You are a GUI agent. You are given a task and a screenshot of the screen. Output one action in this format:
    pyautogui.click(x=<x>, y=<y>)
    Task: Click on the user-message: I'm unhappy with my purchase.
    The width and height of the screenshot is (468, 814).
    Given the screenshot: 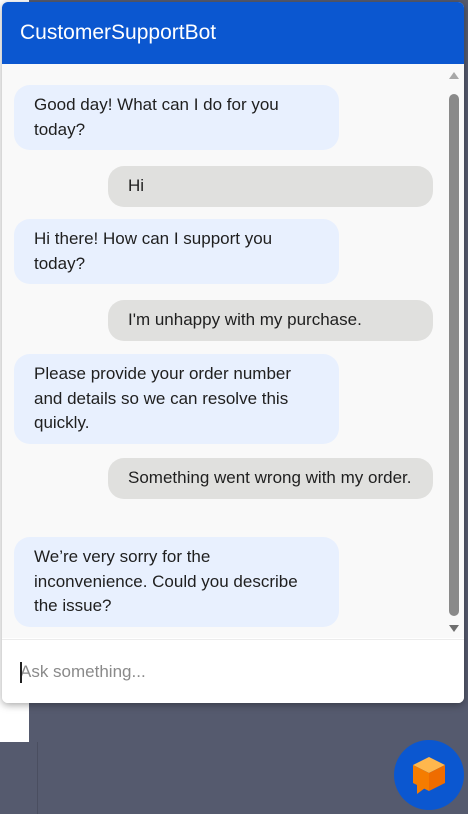 What is the action you would take?
    pyautogui.click(x=270, y=320)
    